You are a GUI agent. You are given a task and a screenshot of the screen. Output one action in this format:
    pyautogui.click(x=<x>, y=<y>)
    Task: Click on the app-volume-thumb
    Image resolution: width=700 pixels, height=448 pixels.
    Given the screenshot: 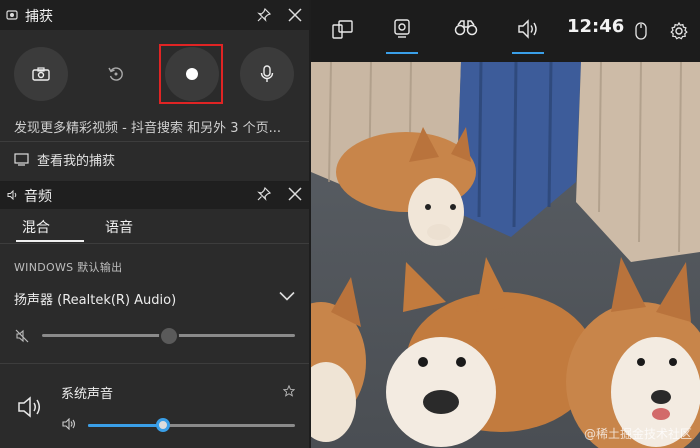 What is the action you would take?
    pyautogui.click(x=163, y=425)
    